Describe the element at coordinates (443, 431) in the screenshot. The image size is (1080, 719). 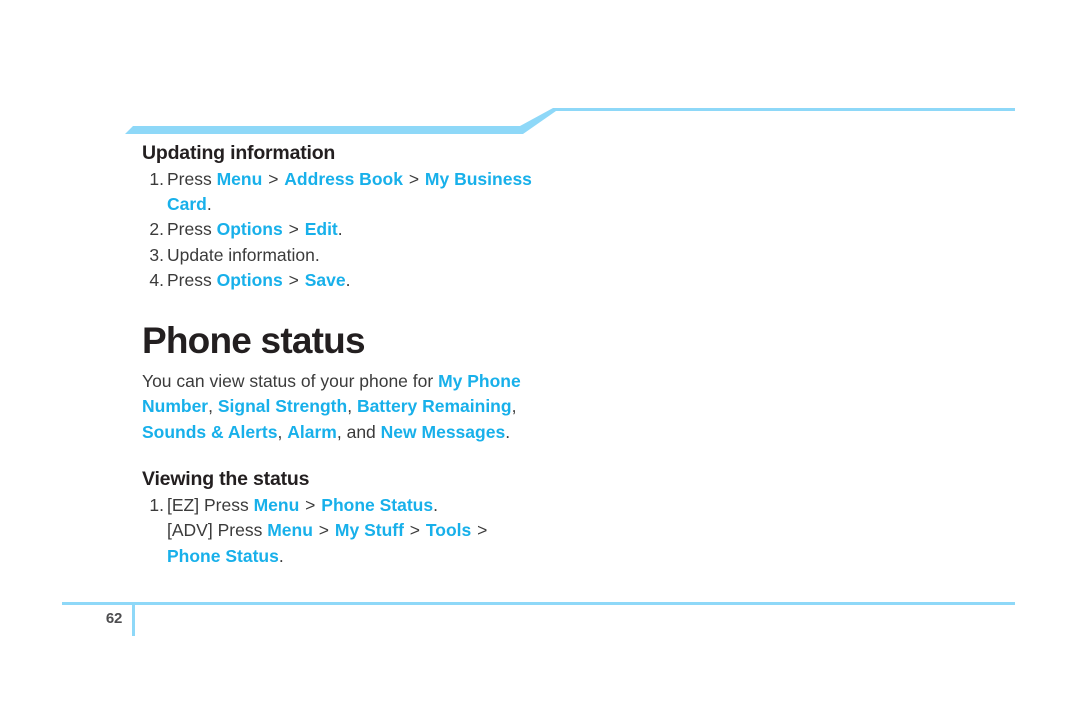
I see `new-messages-keyword: New Messages` at that location.